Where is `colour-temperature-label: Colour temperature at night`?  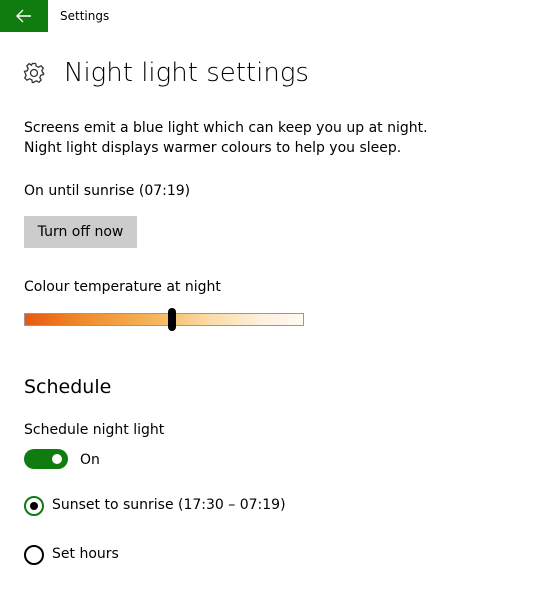
colour-temperature-label: Colour temperature at night is located at coordinates (122, 287).